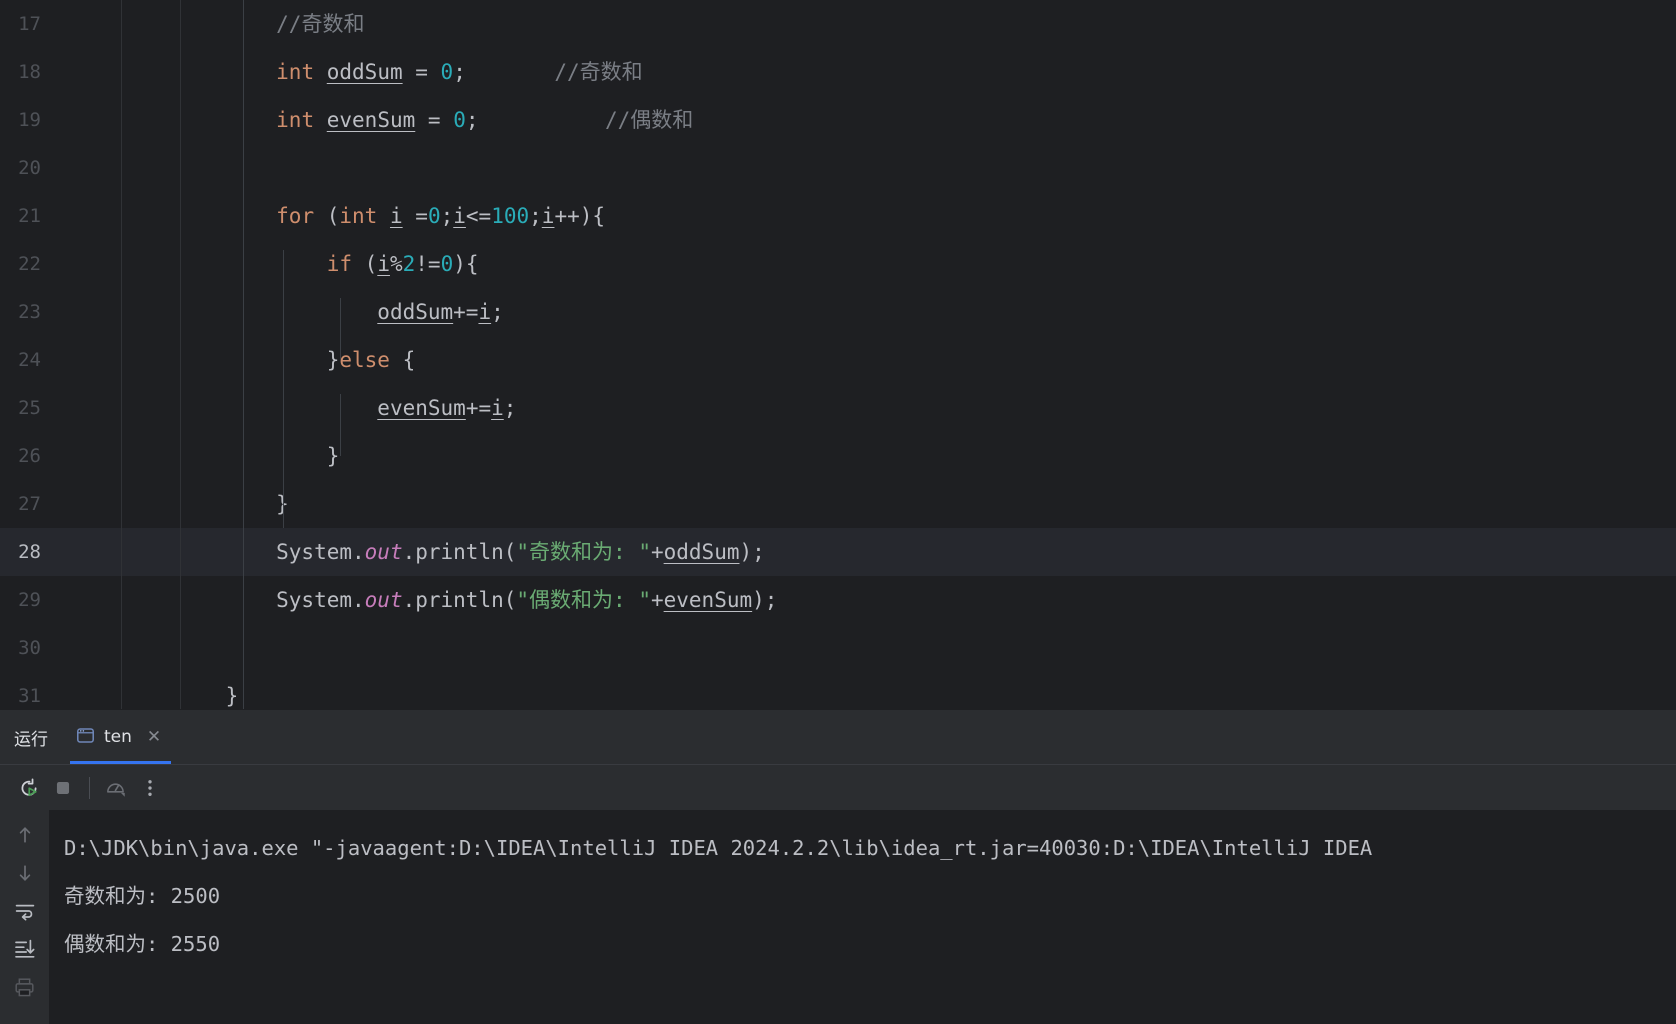 The height and width of the screenshot is (1024, 1676). What do you see at coordinates (63, 788) in the screenshot?
I see `stop-button` at bounding box center [63, 788].